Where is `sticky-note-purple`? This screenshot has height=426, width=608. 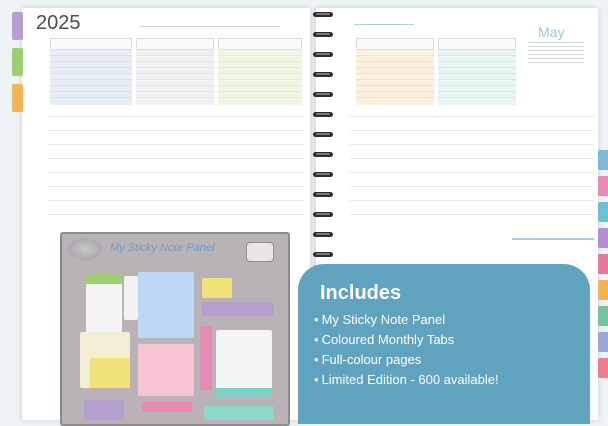 sticky-note-purple is located at coordinates (238, 309).